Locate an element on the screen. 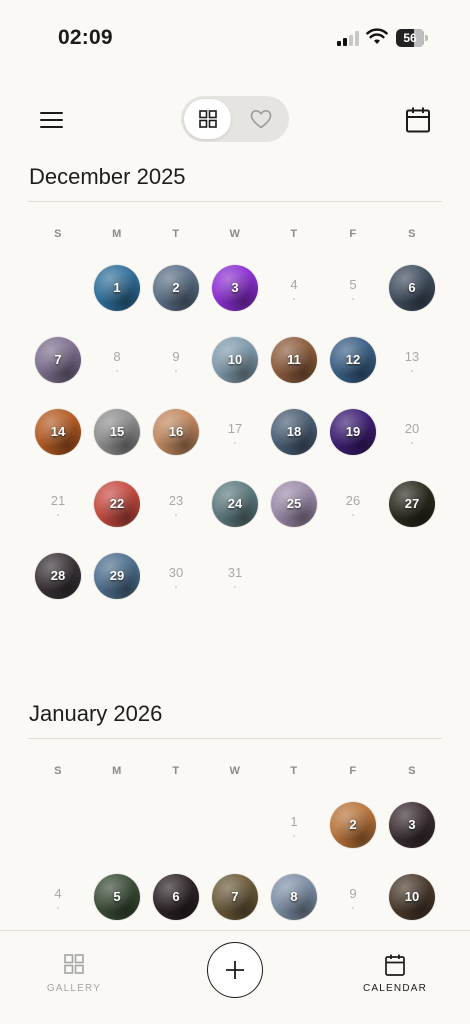 The height and width of the screenshot is (1024, 470). day-number: 5 is located at coordinates (117, 896).